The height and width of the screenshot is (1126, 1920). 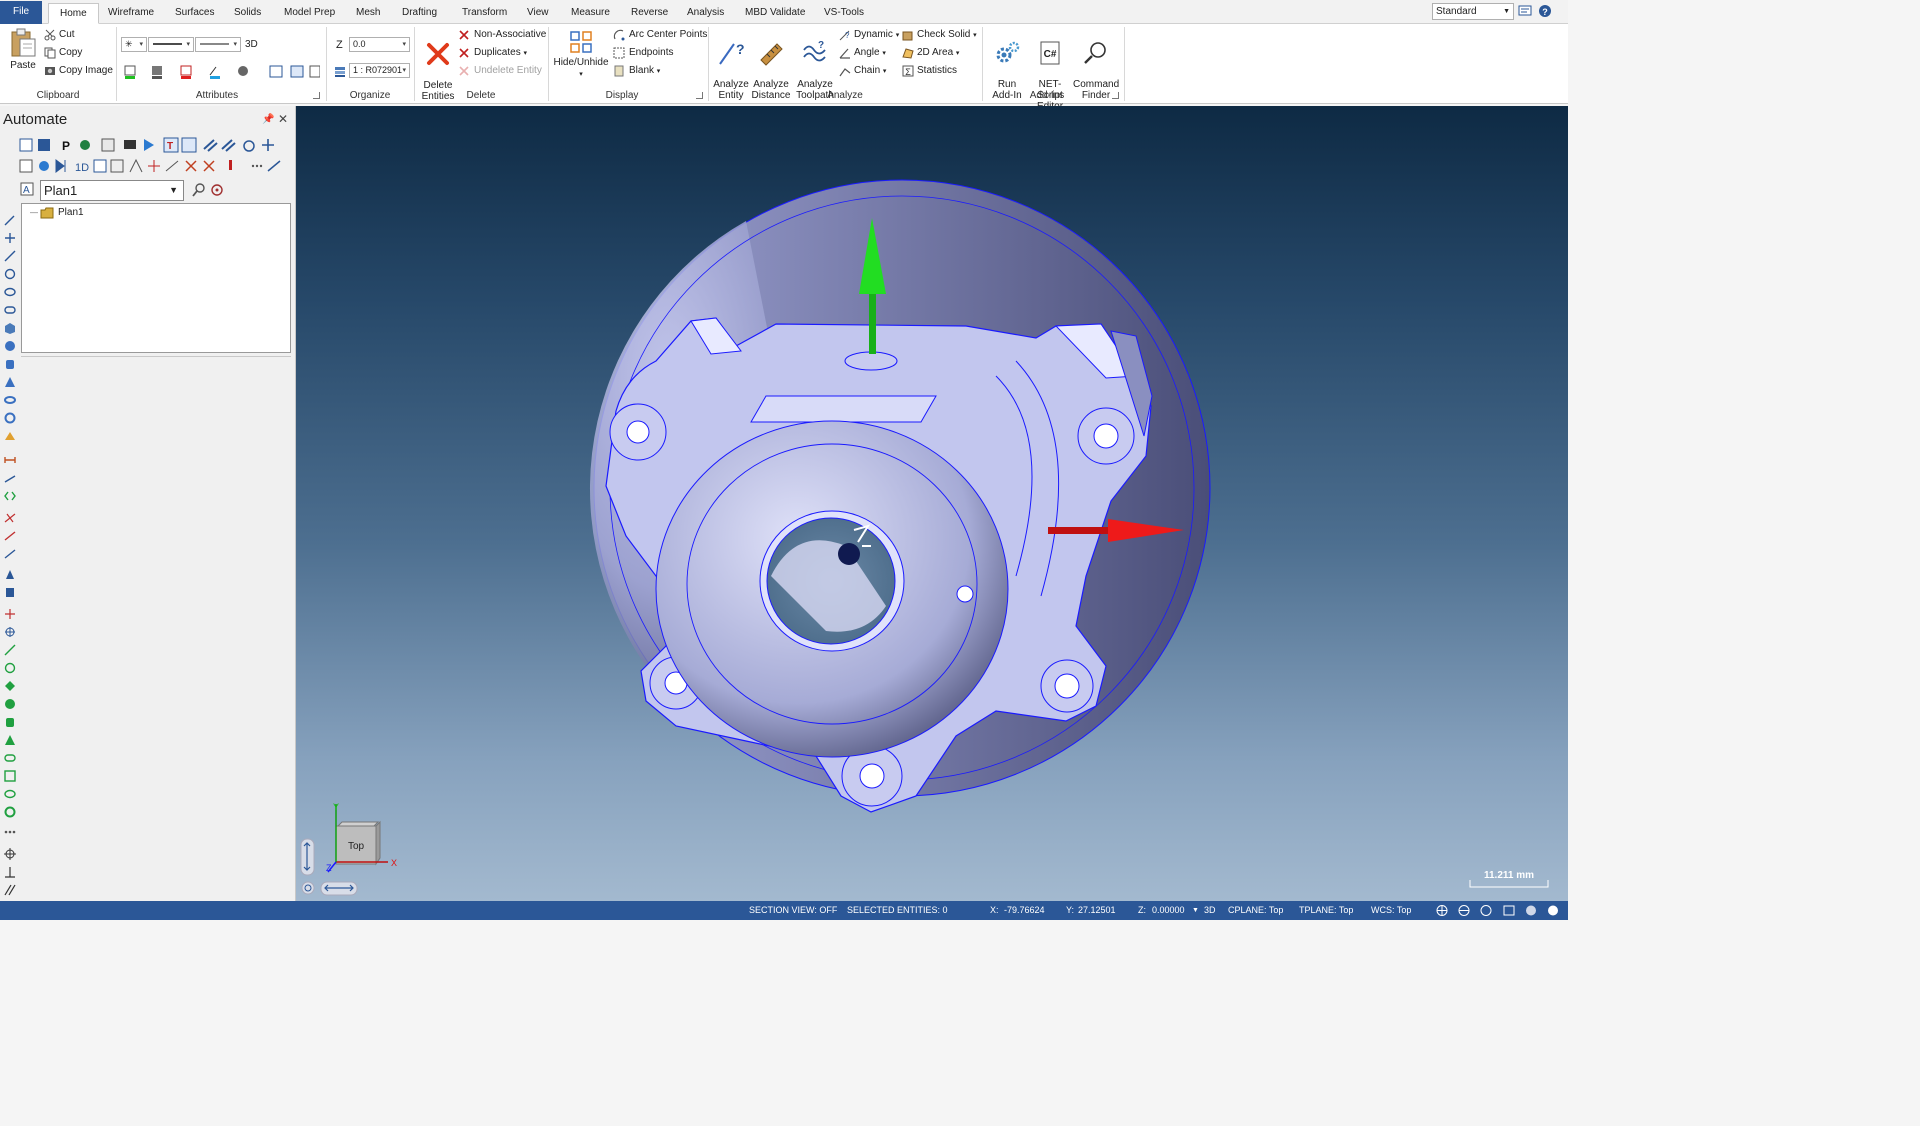 What do you see at coordinates (10, 460) in the screenshot?
I see `dimension-icon` at bounding box center [10, 460].